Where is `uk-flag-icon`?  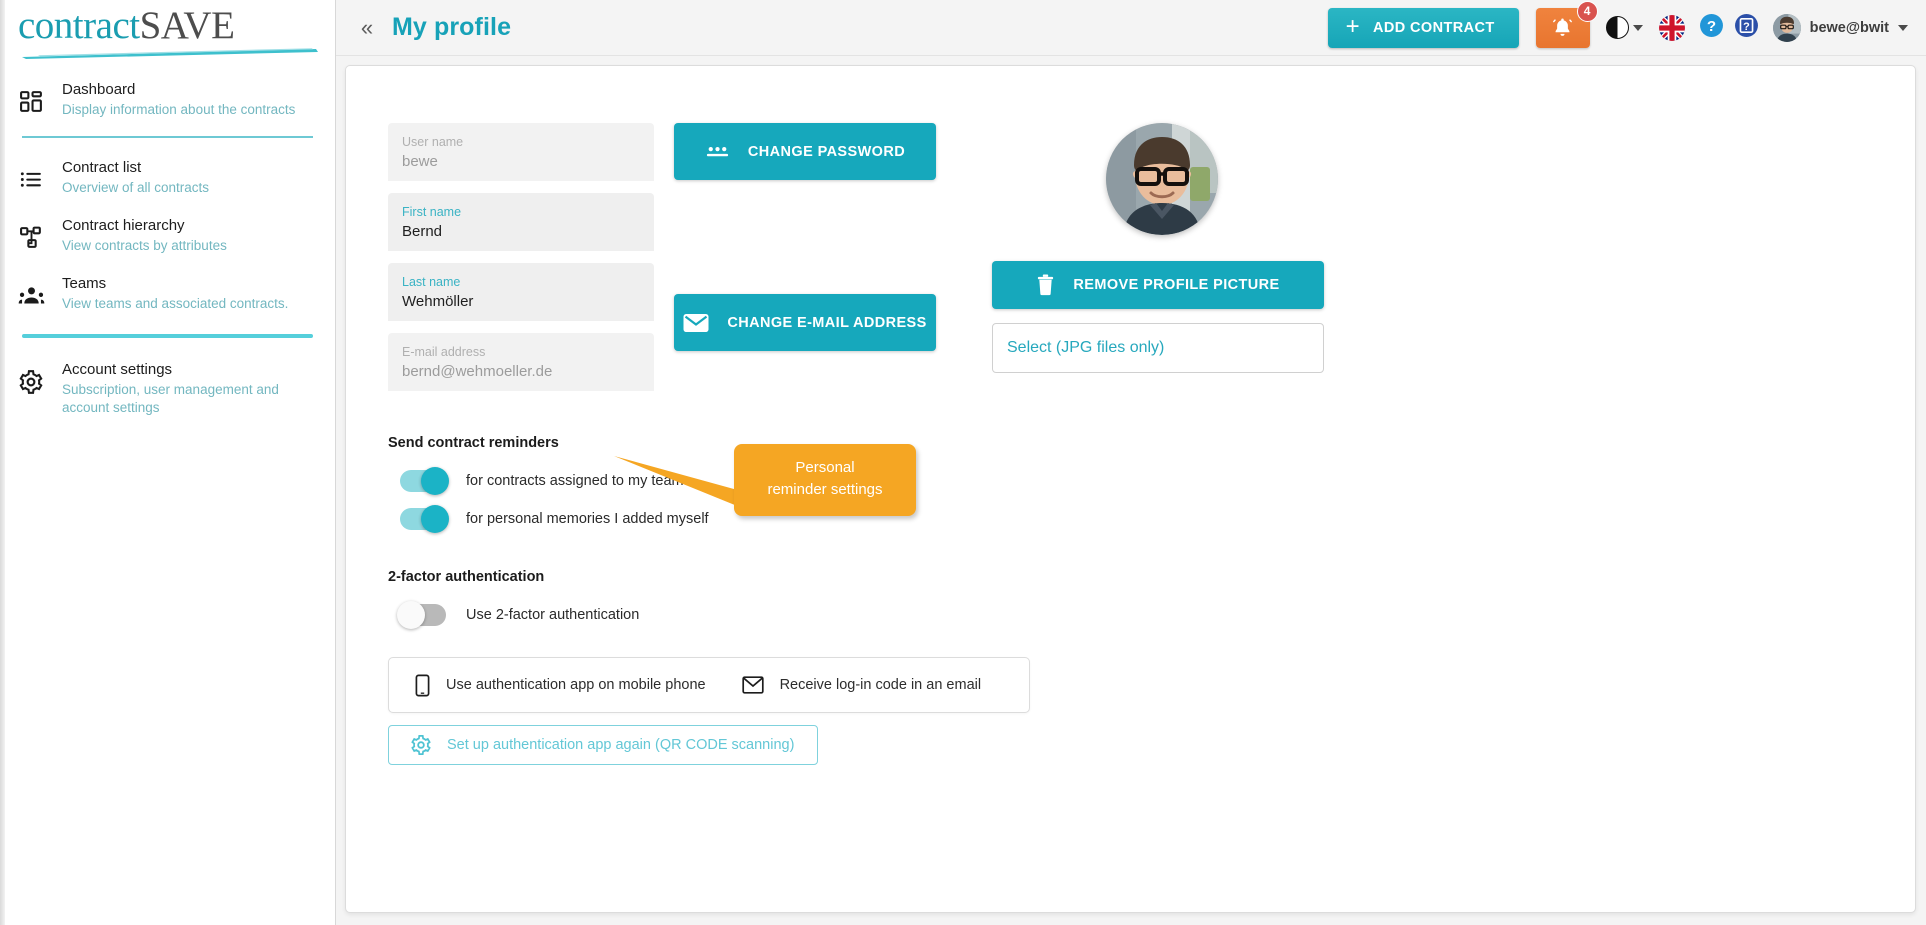
uk-flag-icon is located at coordinates (1671, 27).